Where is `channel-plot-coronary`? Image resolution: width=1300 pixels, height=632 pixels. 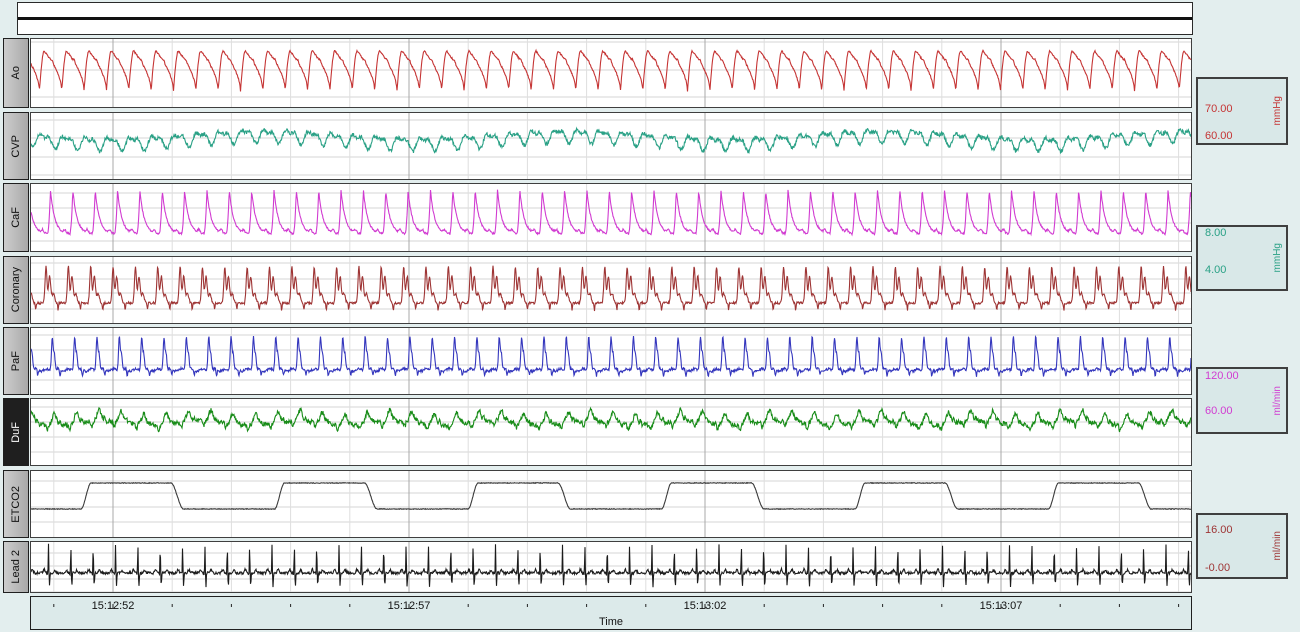 channel-plot-coronary is located at coordinates (611, 290).